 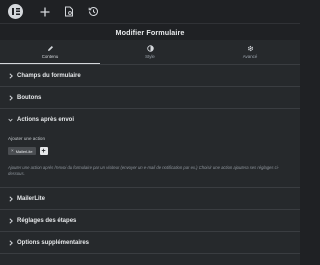 What do you see at coordinates (150, 48) in the screenshot?
I see `half-circle-icon` at bounding box center [150, 48].